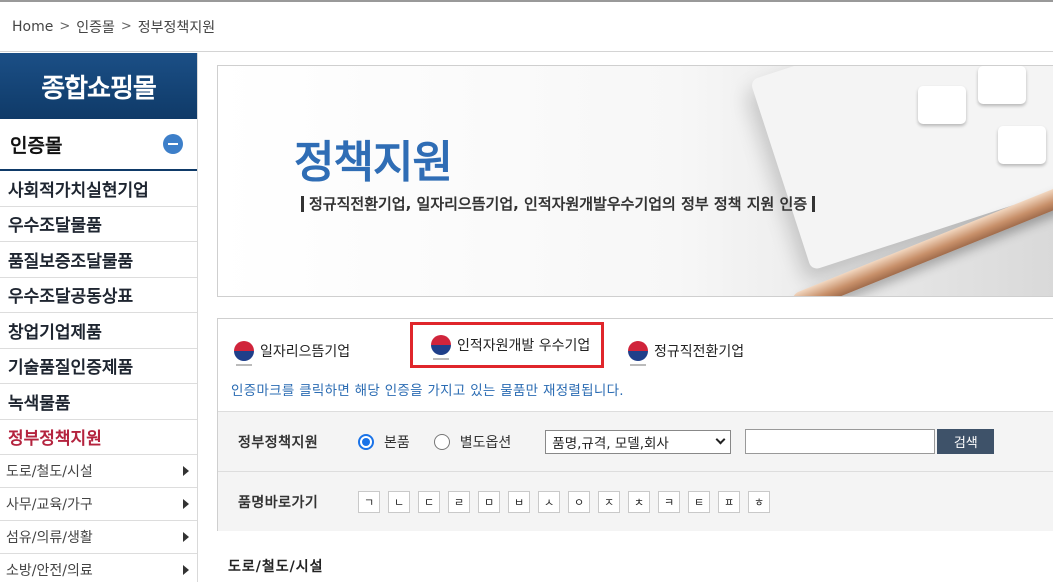 The width and height of the screenshot is (1053, 582). Describe the element at coordinates (610, 443) in the screenshot. I see `select-value: 품명,규격, 모델,회사` at that location.